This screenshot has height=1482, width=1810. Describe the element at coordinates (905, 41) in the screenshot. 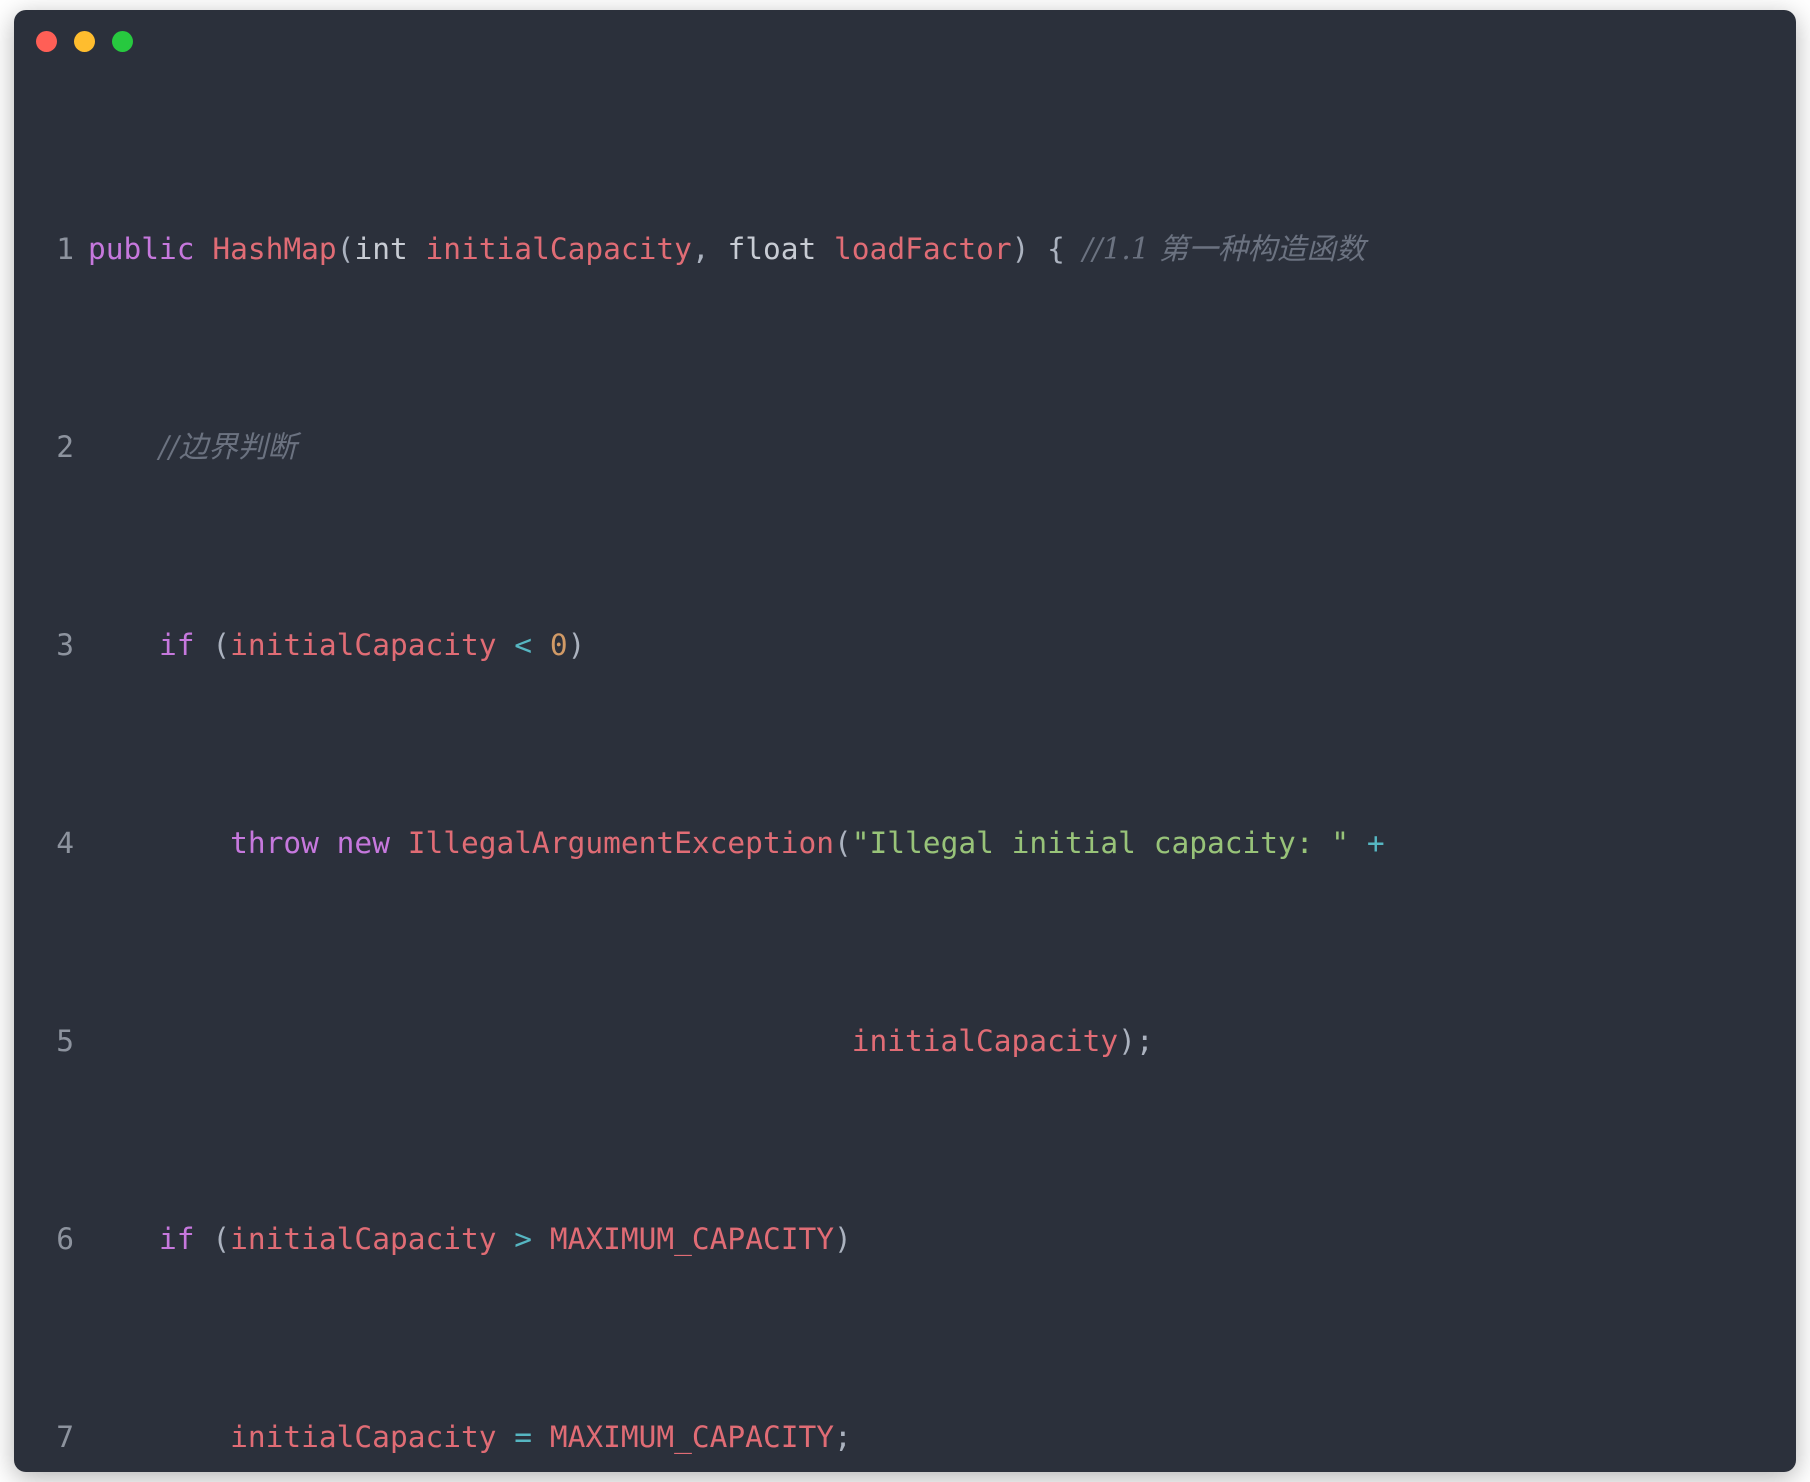

I see `window-titlebar` at that location.